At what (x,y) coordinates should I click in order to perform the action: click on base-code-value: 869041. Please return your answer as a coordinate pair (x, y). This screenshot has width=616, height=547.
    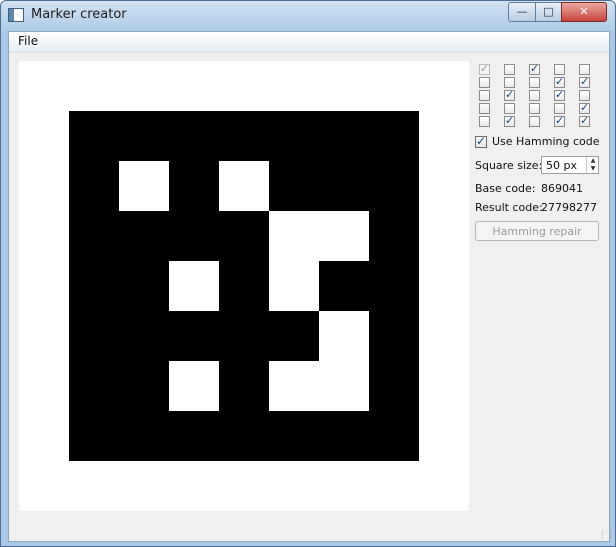
    Looking at the image, I should click on (562, 188).